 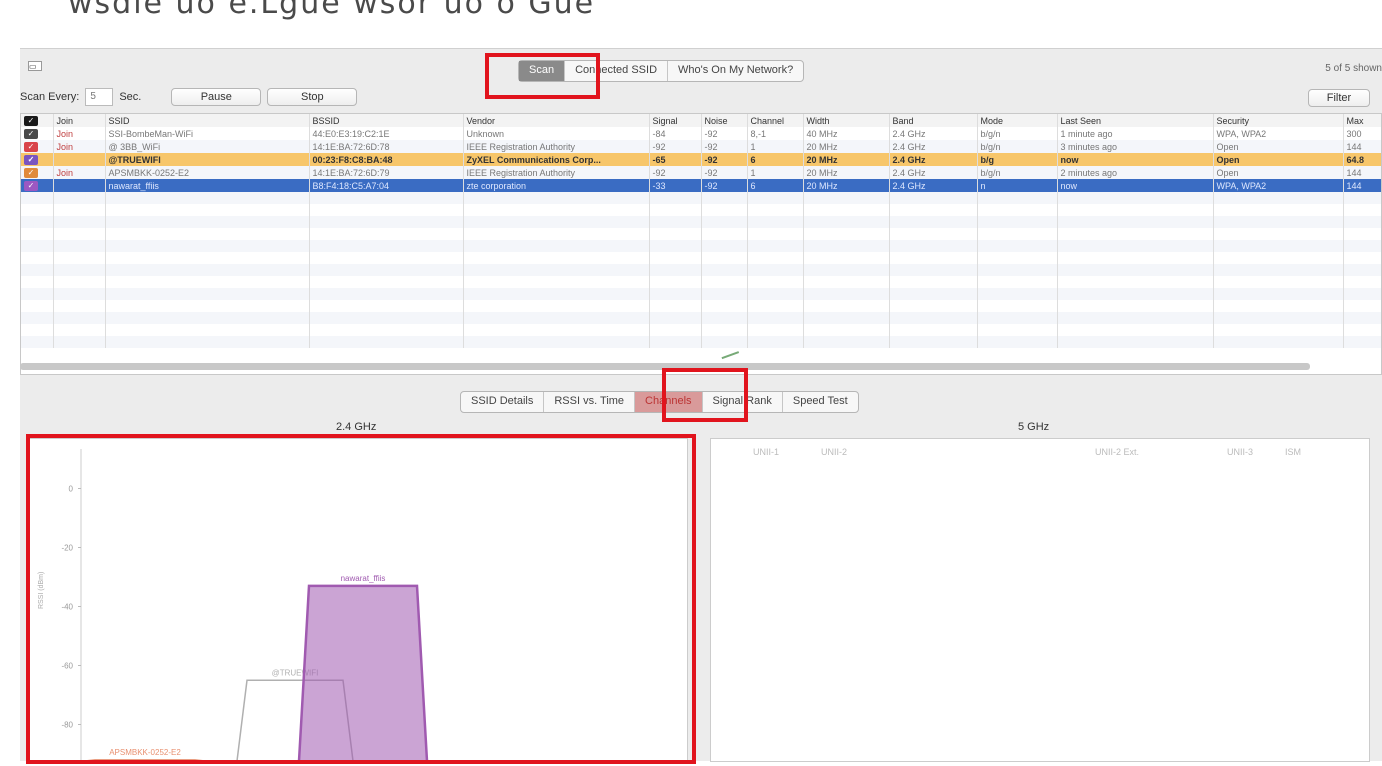 What do you see at coordinates (775, 133) in the screenshot?
I see `cell-channel: 8,-1` at bounding box center [775, 133].